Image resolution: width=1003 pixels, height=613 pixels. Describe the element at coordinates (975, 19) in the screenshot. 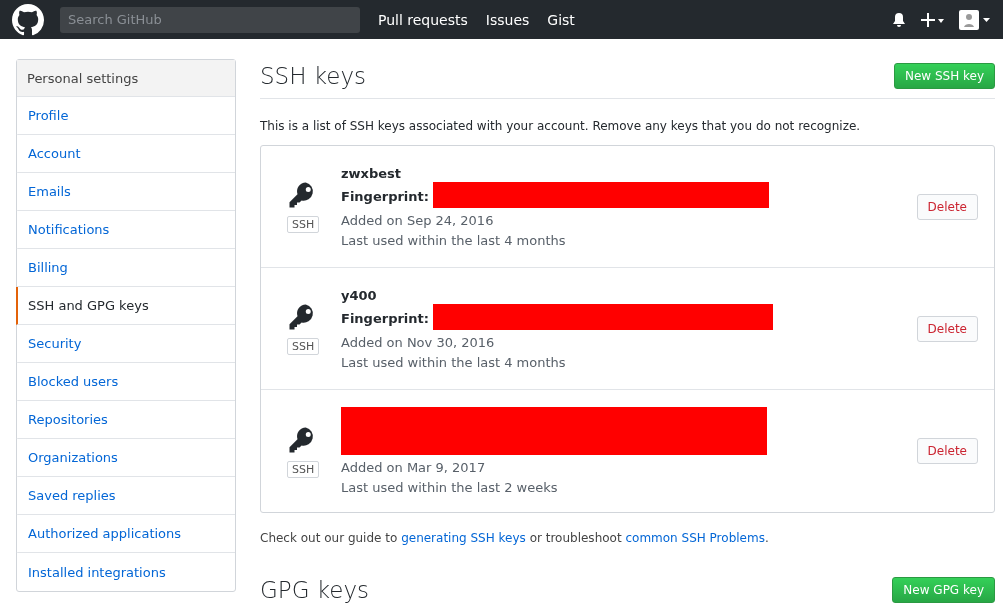

I see `avatar-dropdown-icon` at that location.